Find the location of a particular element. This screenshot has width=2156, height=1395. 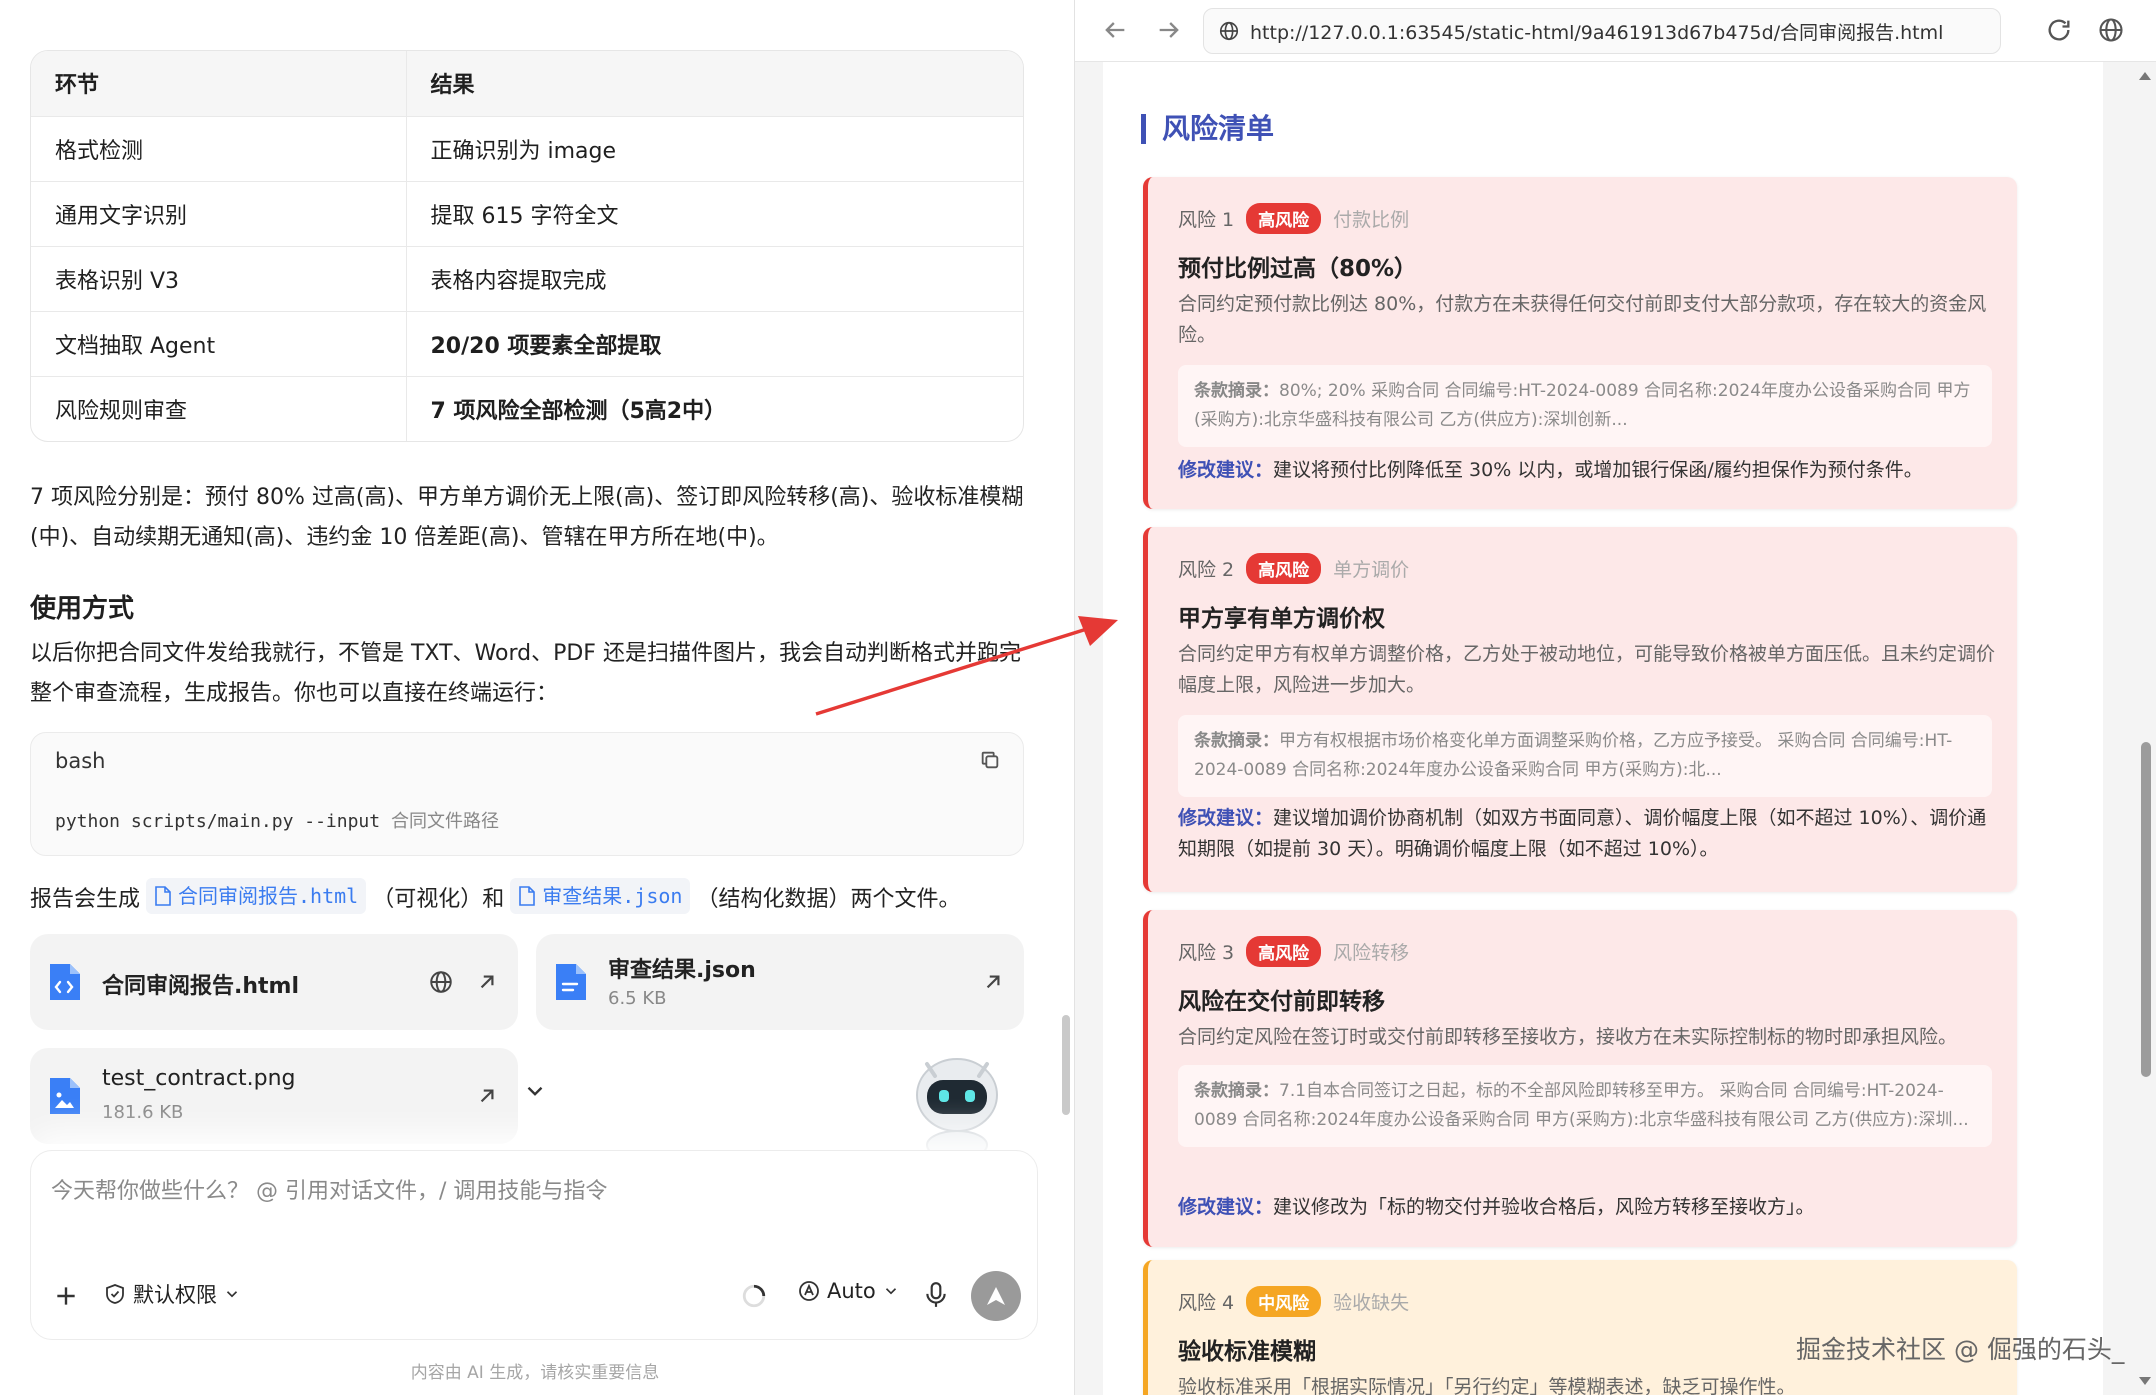

risk-list-heading: 风险清单 is located at coordinates (1207, 129).